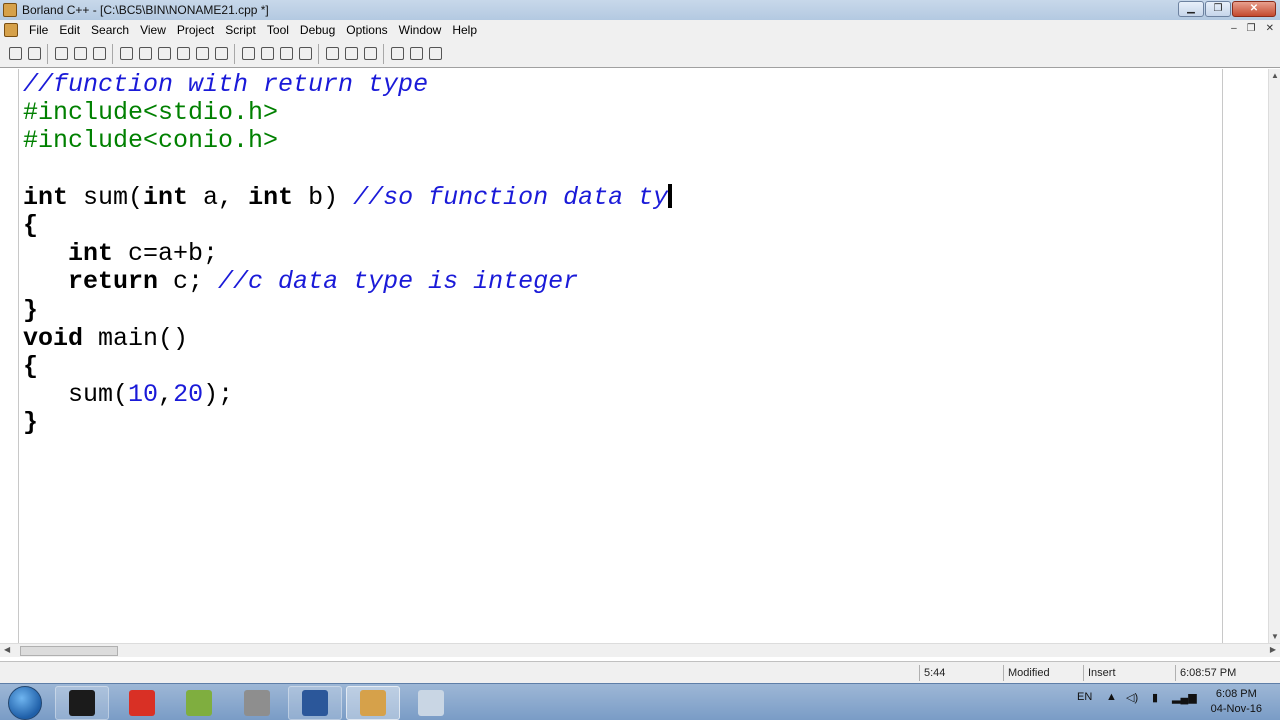 The height and width of the screenshot is (720, 1280). Describe the element at coordinates (257, 703) in the screenshot. I see `taskbar-printer-button` at that location.